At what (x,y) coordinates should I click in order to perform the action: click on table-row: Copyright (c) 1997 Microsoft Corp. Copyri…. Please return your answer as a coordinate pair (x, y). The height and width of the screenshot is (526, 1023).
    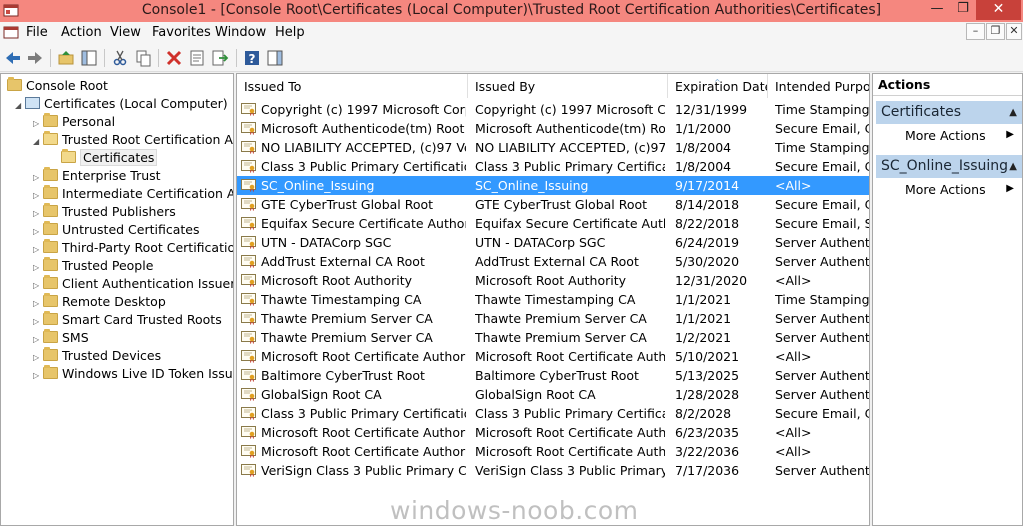
    Looking at the image, I should click on (553, 109).